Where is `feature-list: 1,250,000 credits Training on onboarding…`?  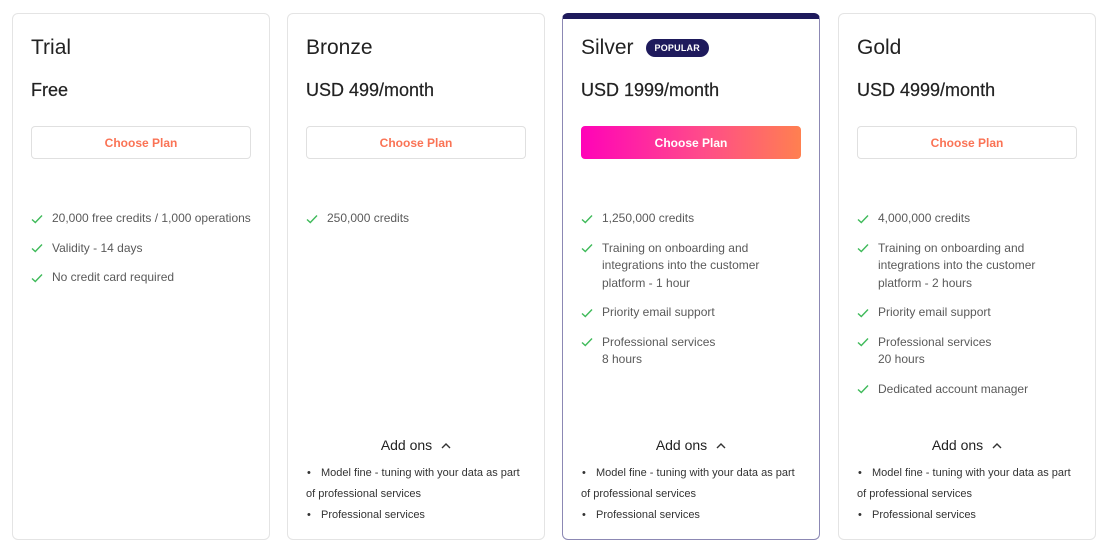 feature-list: 1,250,000 credits Training on onboarding… is located at coordinates (691, 295).